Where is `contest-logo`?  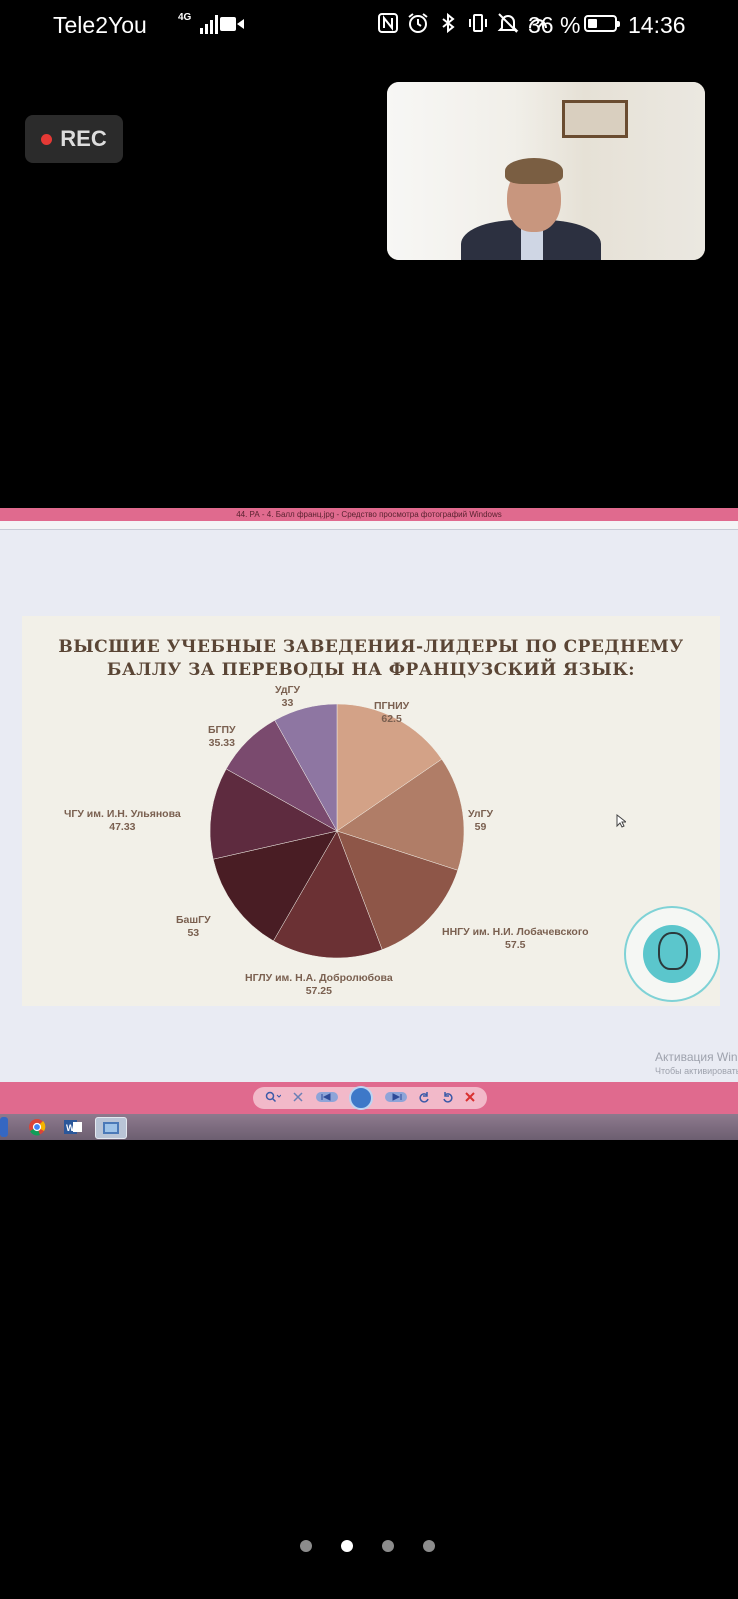 contest-logo is located at coordinates (672, 954).